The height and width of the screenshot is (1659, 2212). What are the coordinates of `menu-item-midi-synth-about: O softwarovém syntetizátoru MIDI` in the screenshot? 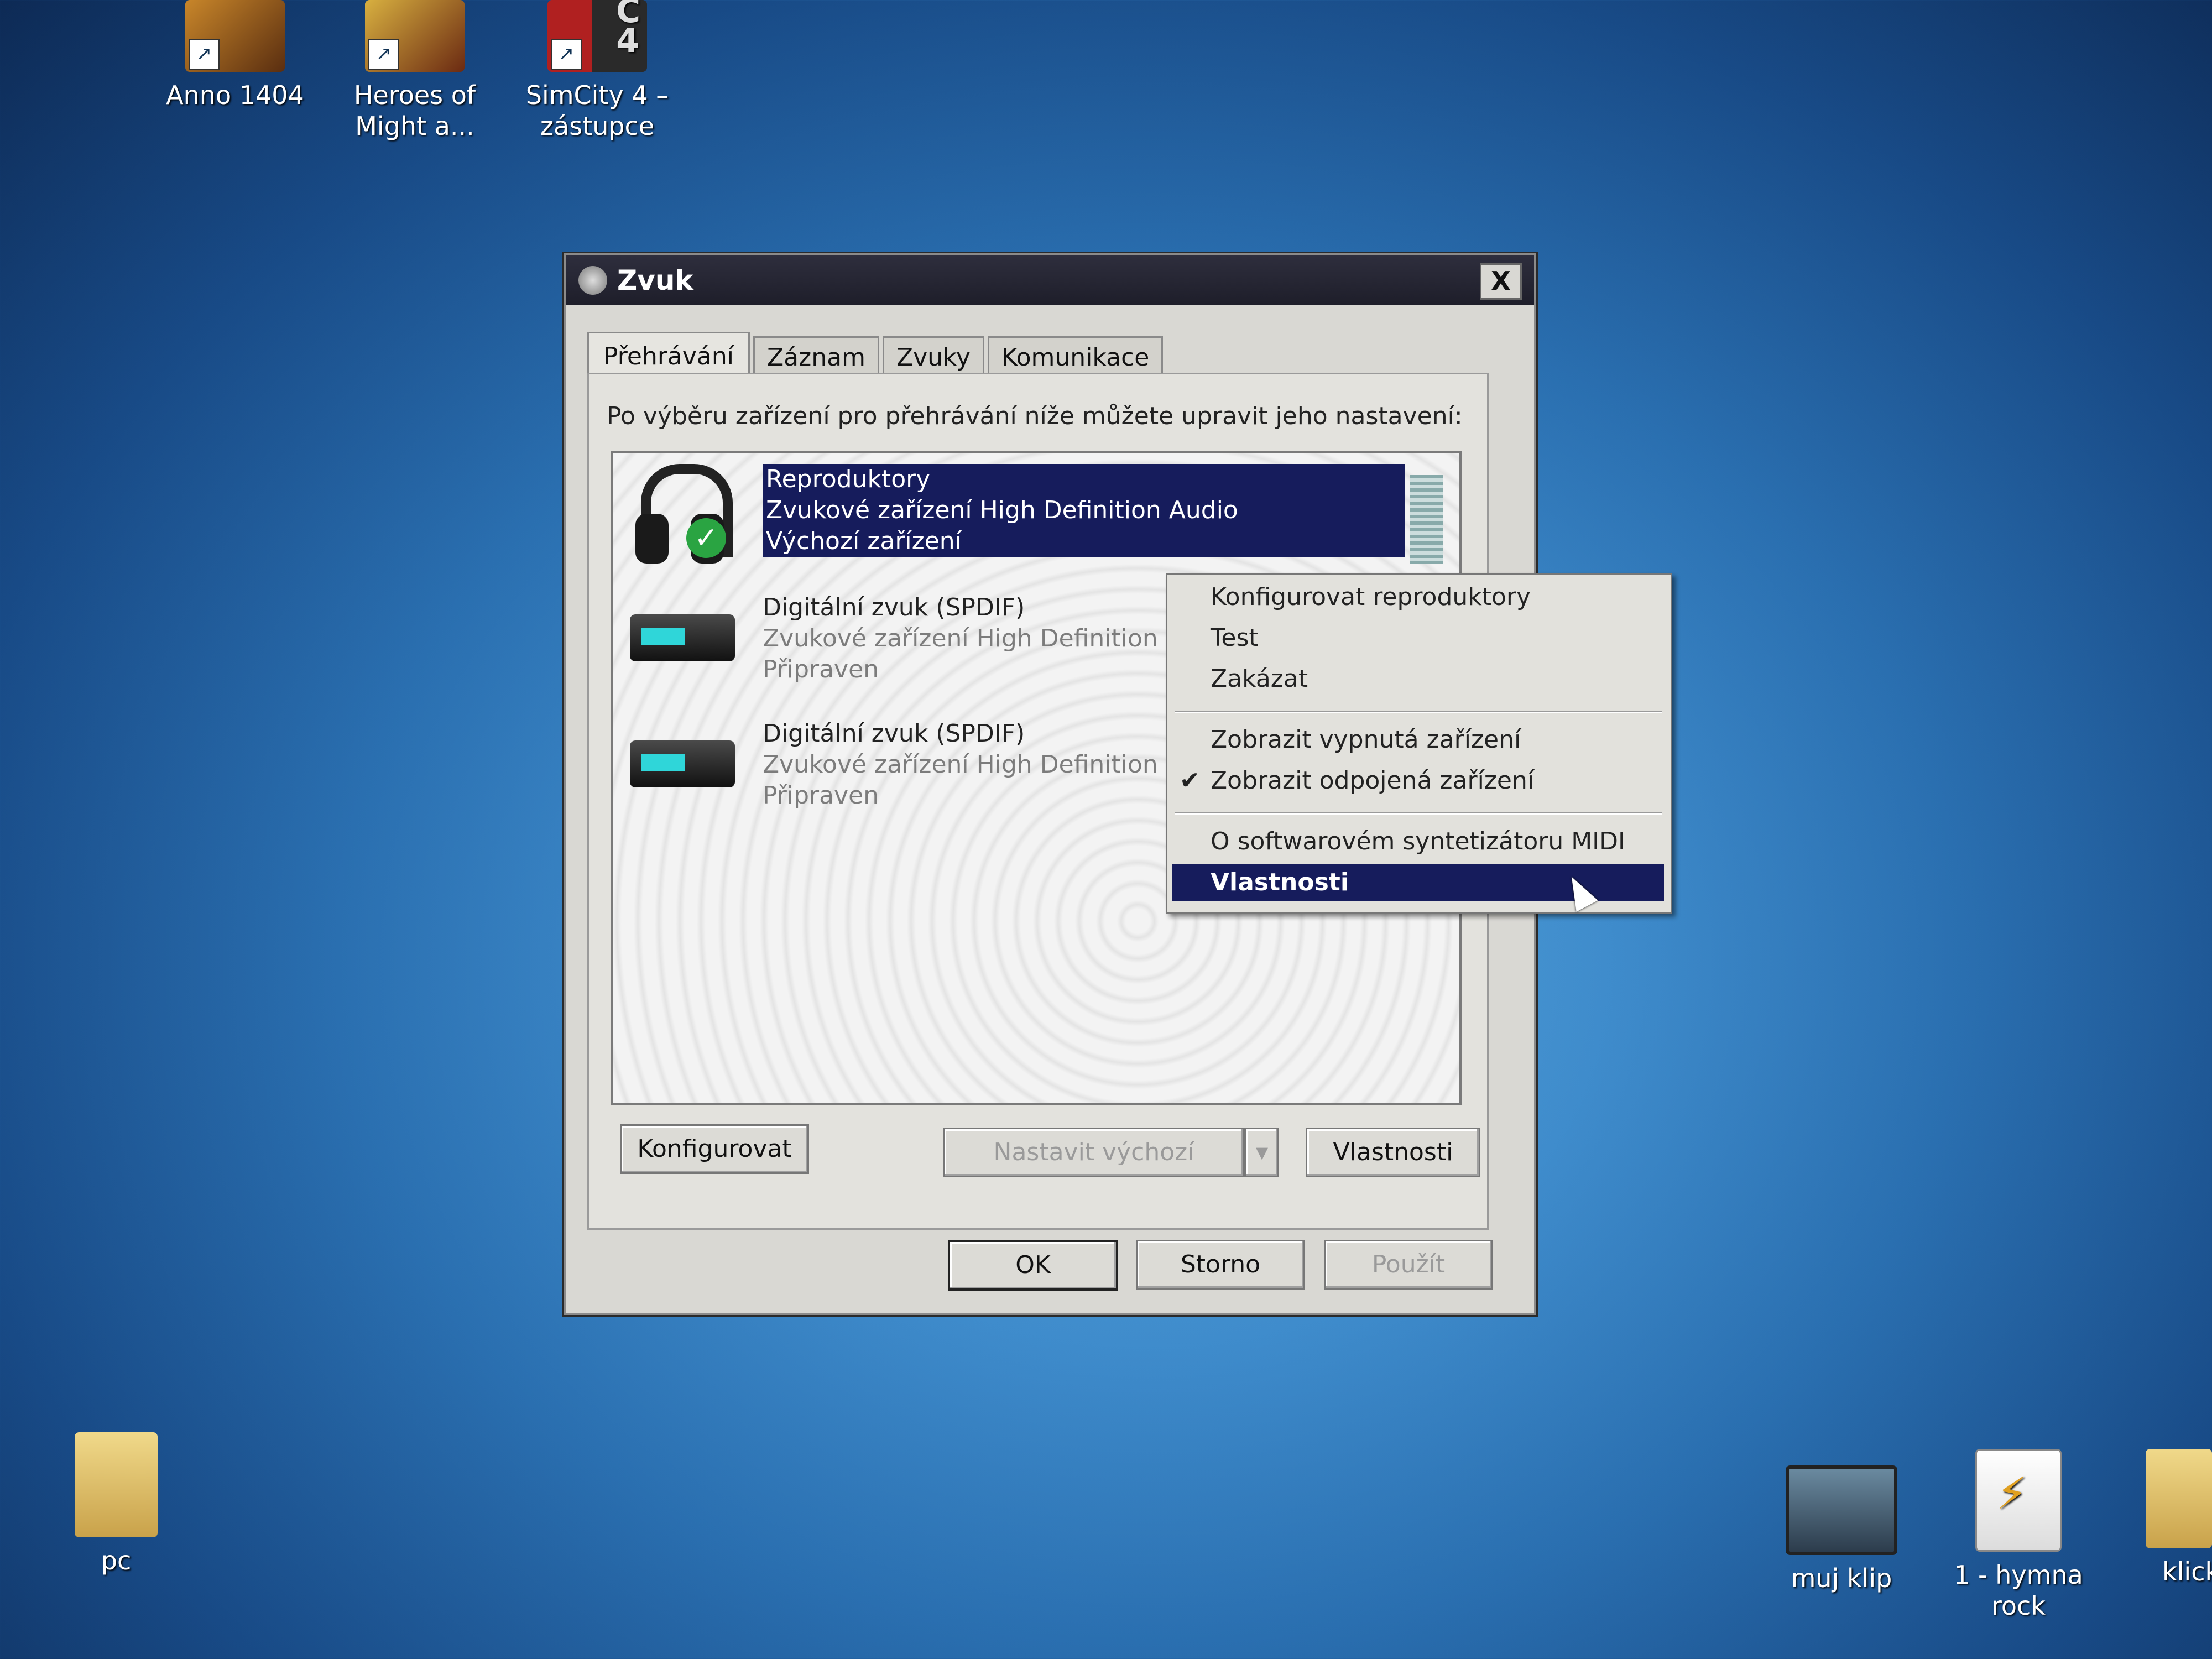 It's located at (1418, 842).